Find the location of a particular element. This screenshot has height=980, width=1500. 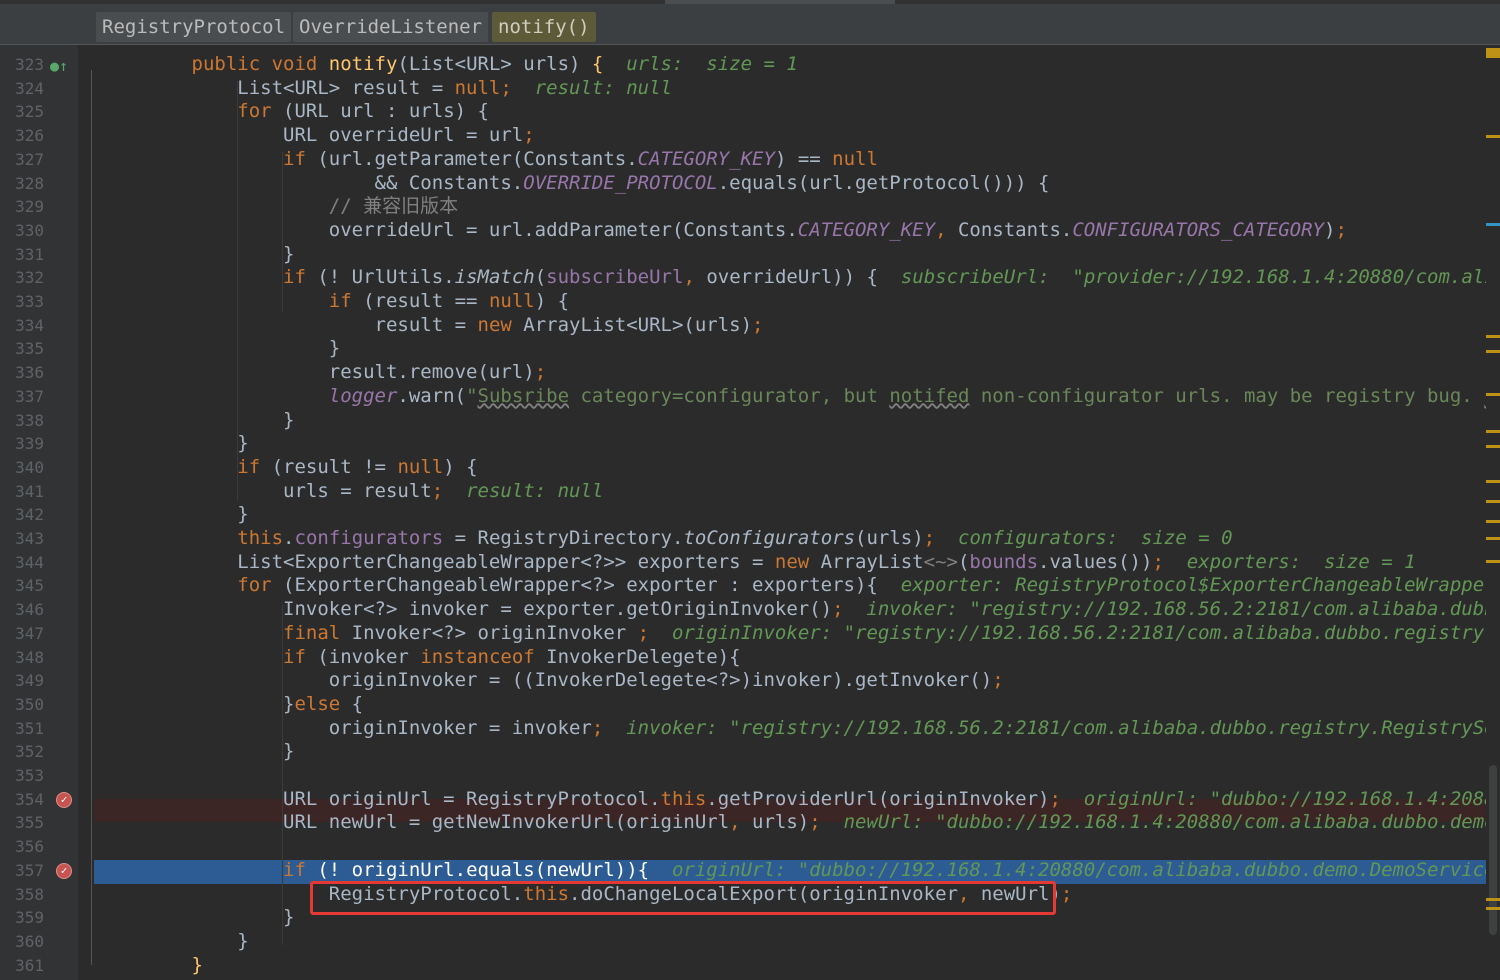

line-number: 330 is located at coordinates (22, 230).